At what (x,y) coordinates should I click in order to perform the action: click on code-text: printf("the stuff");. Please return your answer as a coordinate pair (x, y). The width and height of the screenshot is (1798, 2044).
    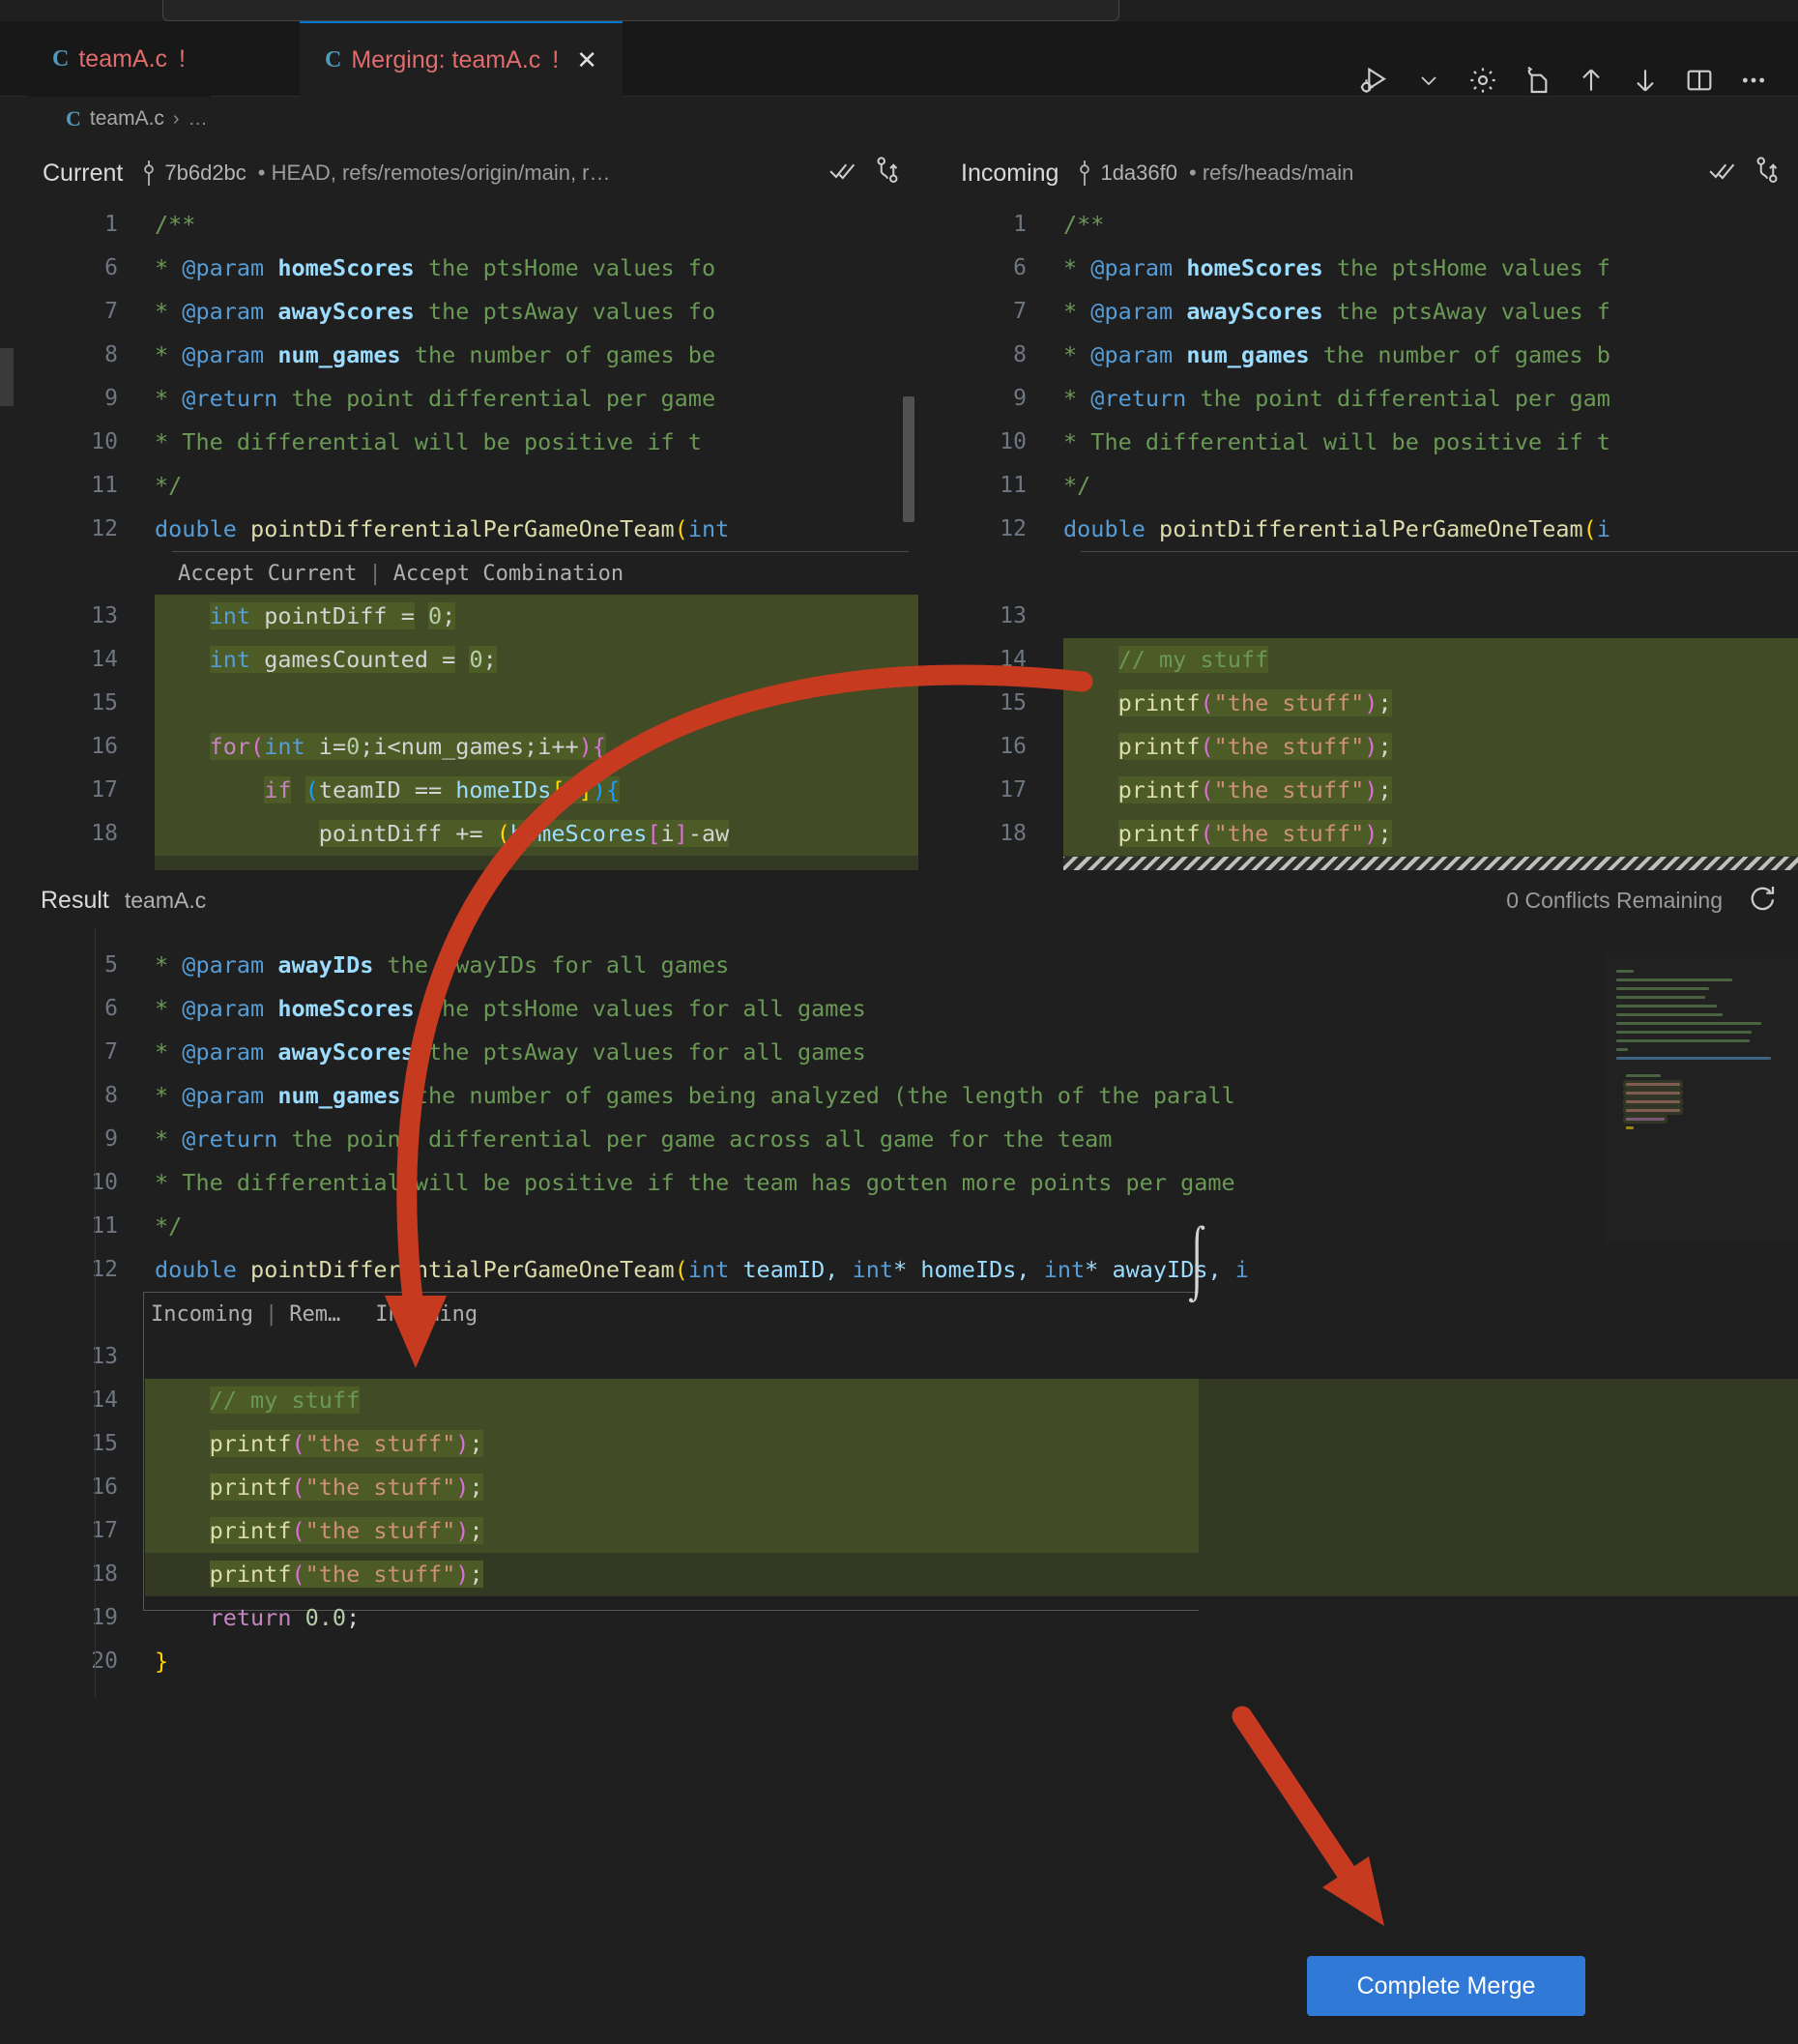
    Looking at the image, I should click on (319, 1574).